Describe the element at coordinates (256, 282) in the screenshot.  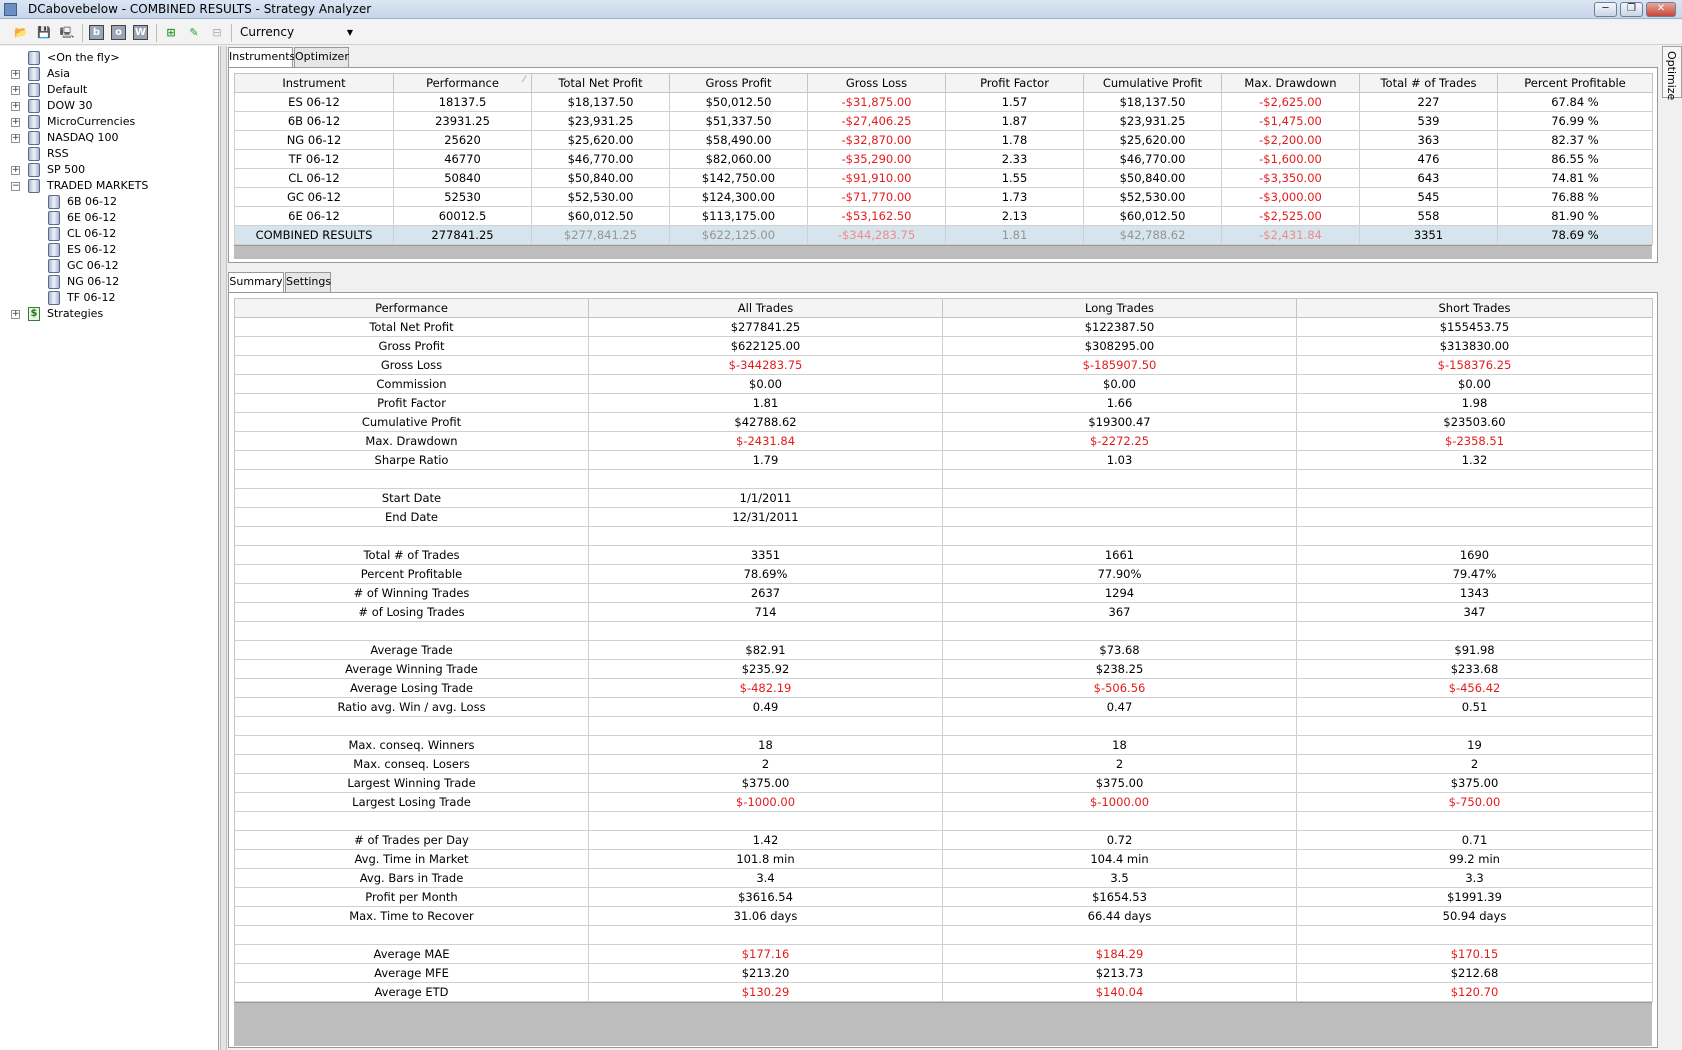
I see `tab-summary: Summary` at that location.